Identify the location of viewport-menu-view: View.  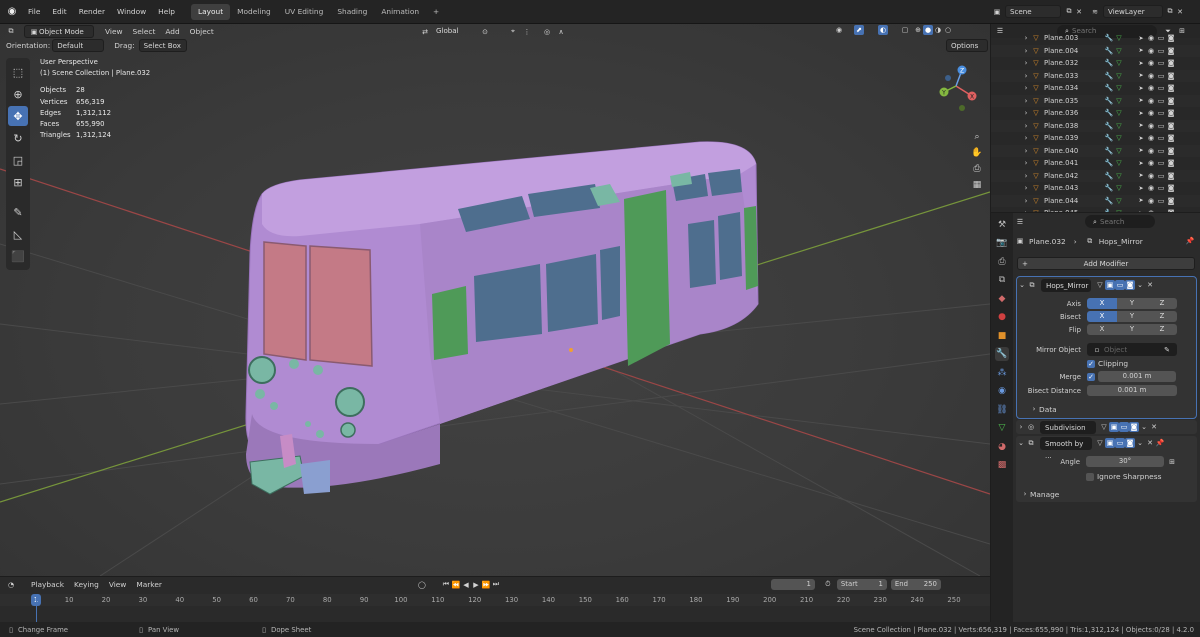
(114, 31).